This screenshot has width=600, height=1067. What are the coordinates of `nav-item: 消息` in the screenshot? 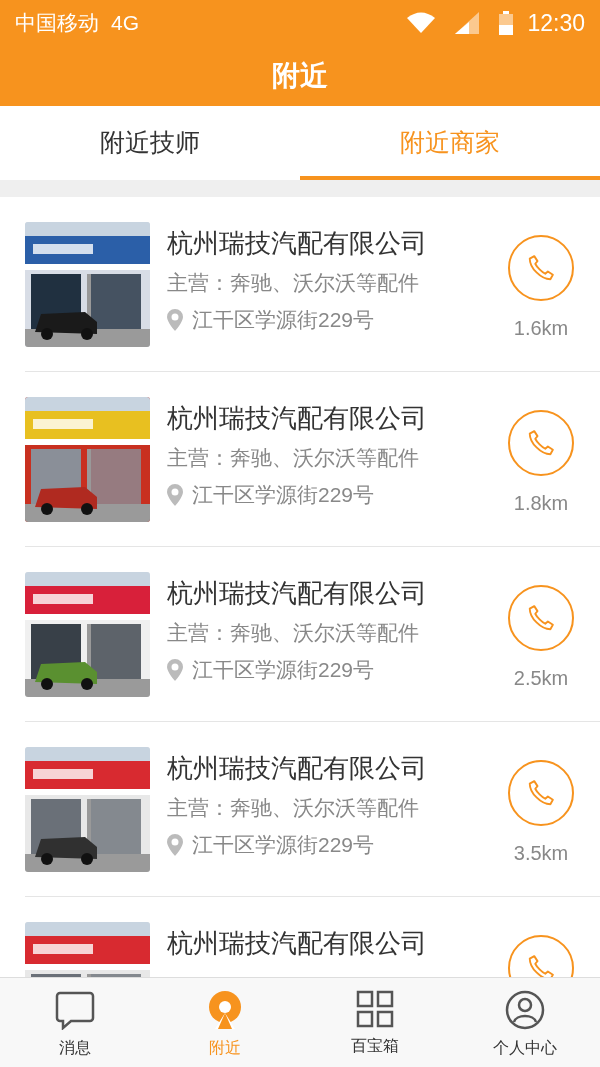 It's located at (75, 1022).